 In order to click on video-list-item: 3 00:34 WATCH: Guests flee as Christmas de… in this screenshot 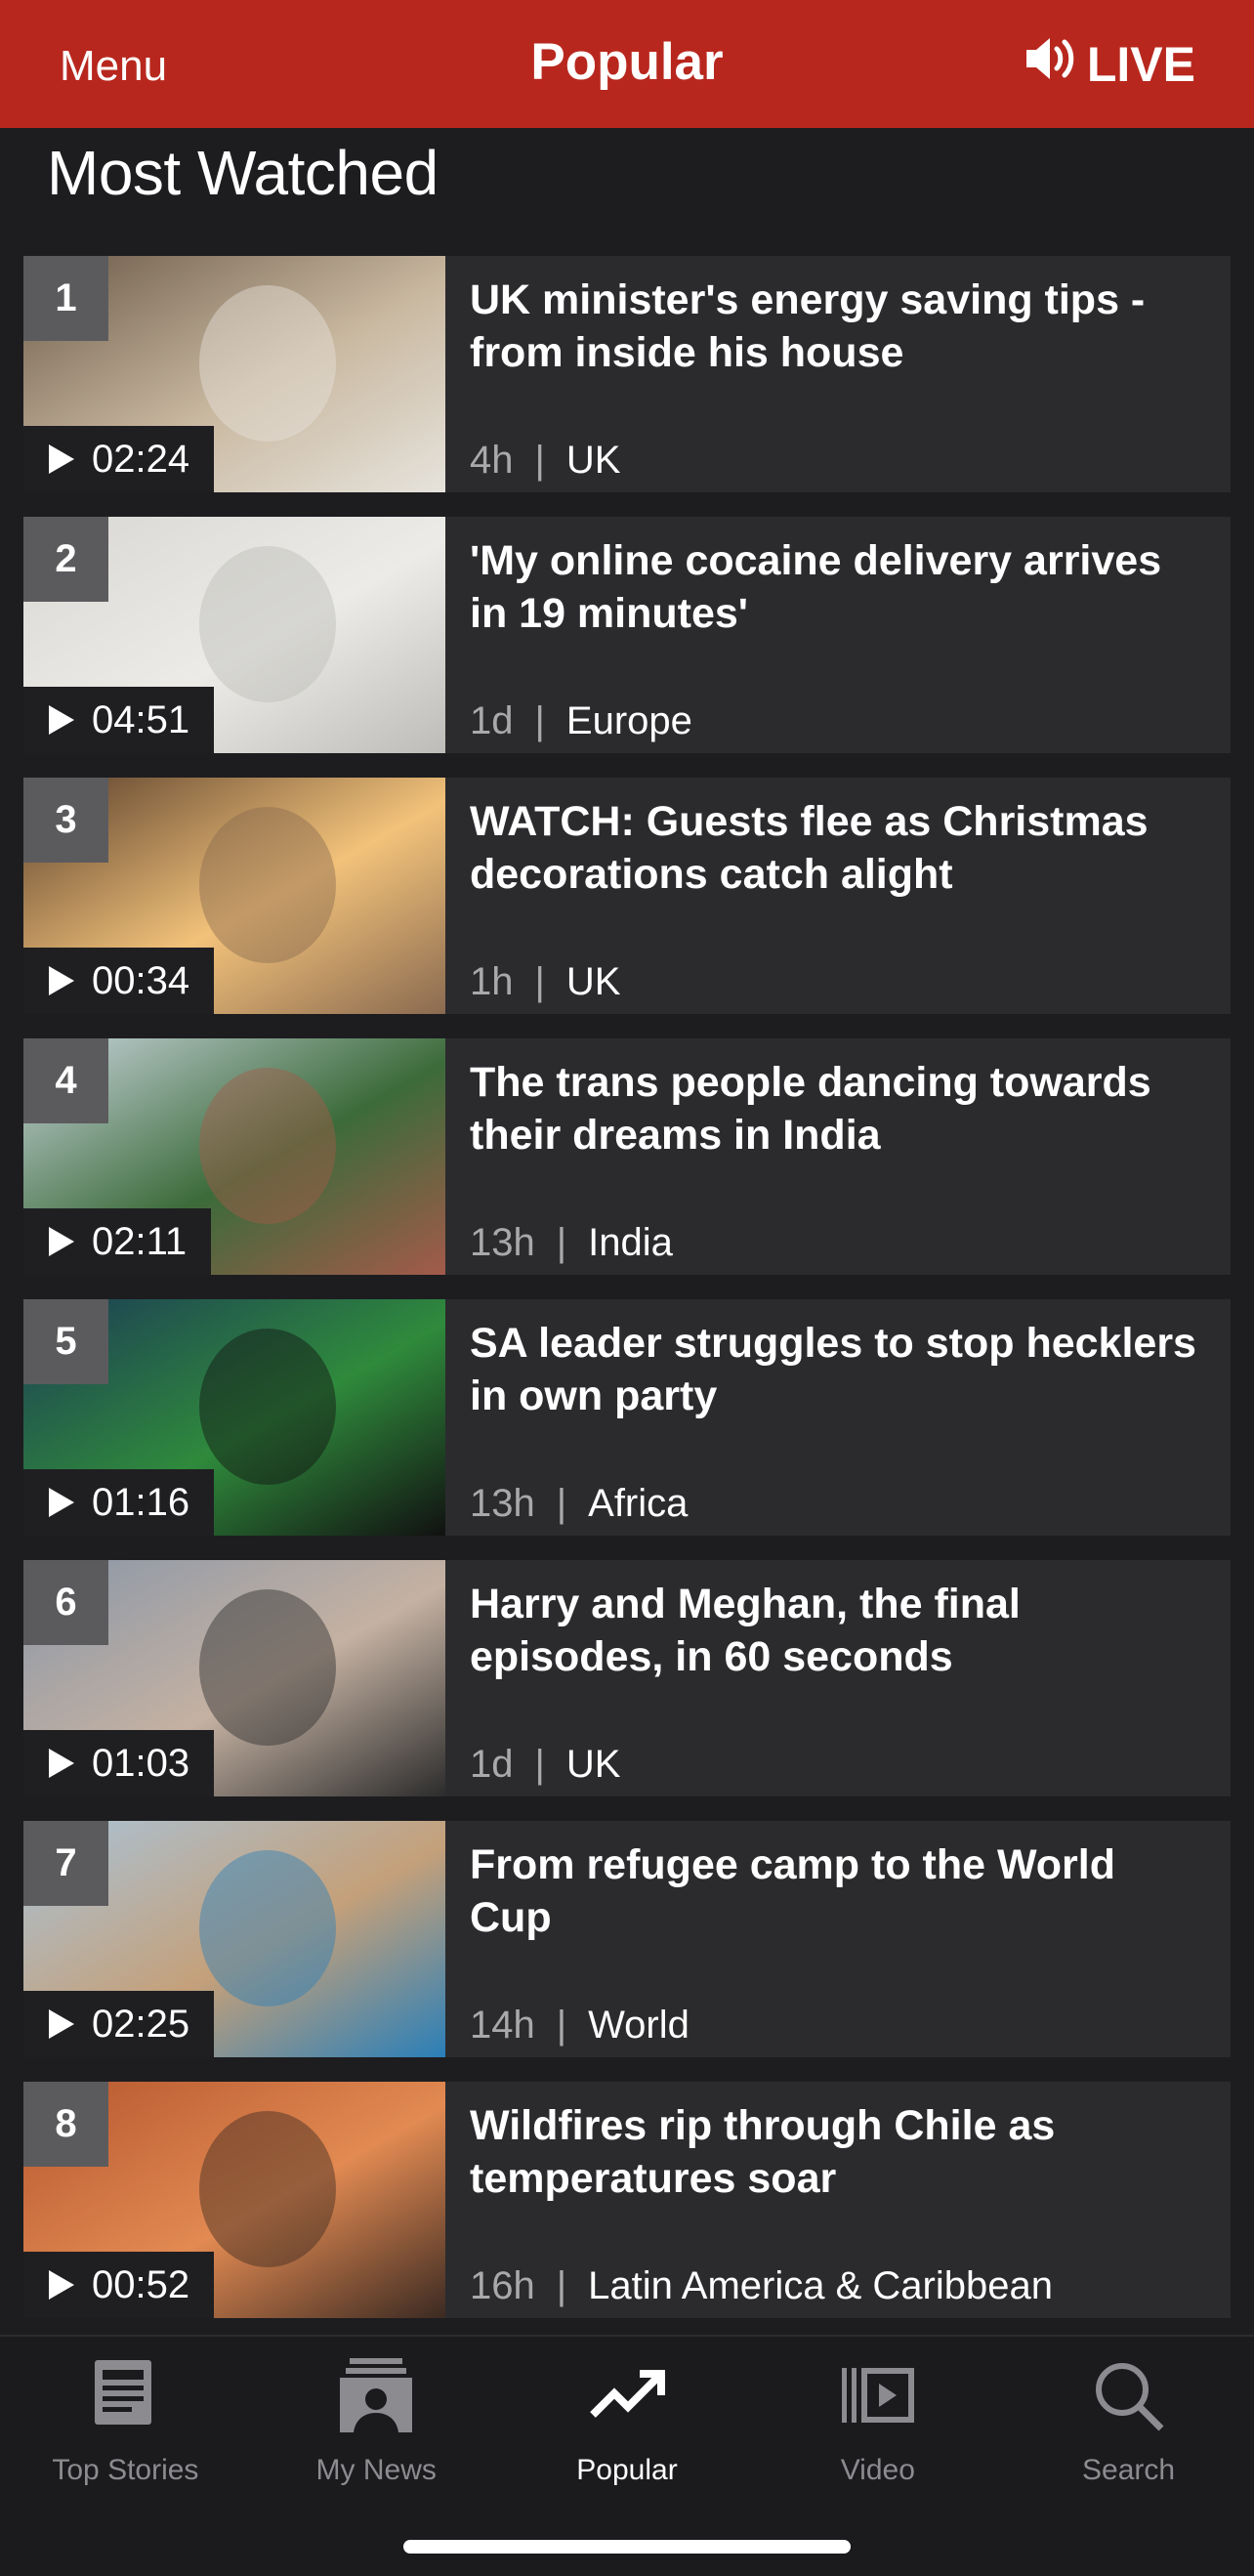, I will do `click(627, 896)`.